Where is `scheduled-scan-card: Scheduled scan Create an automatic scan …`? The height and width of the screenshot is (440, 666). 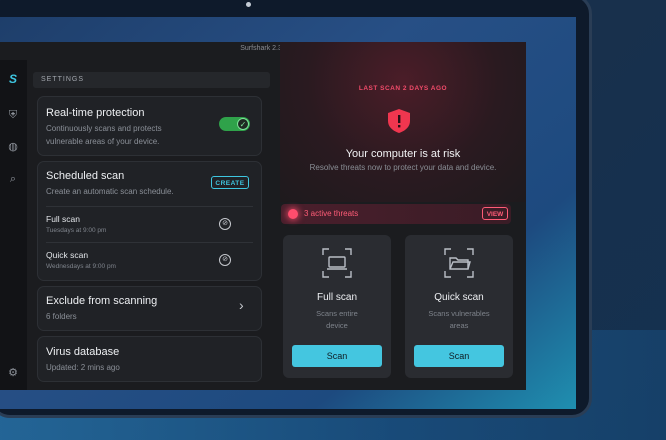
scheduled-scan-card: Scheduled scan Create an automatic scan … is located at coordinates (149, 221).